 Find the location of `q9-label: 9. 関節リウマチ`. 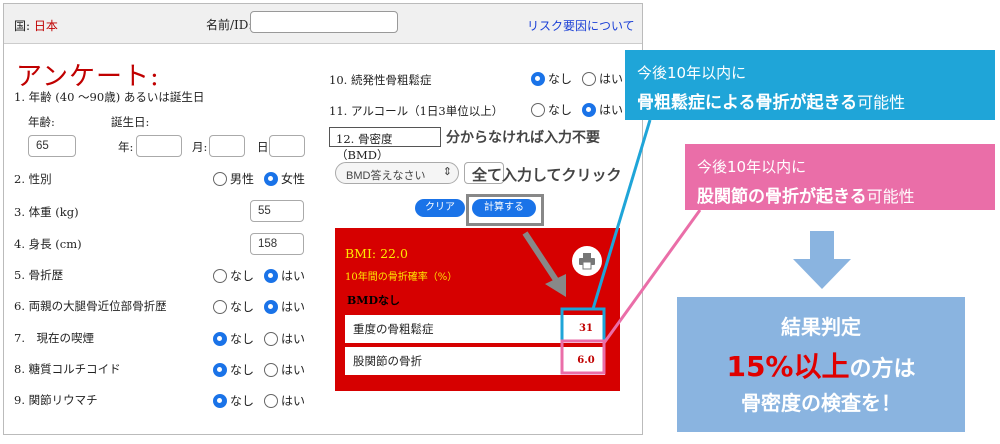

q9-label: 9. 関節リウマチ is located at coordinates (56, 400).